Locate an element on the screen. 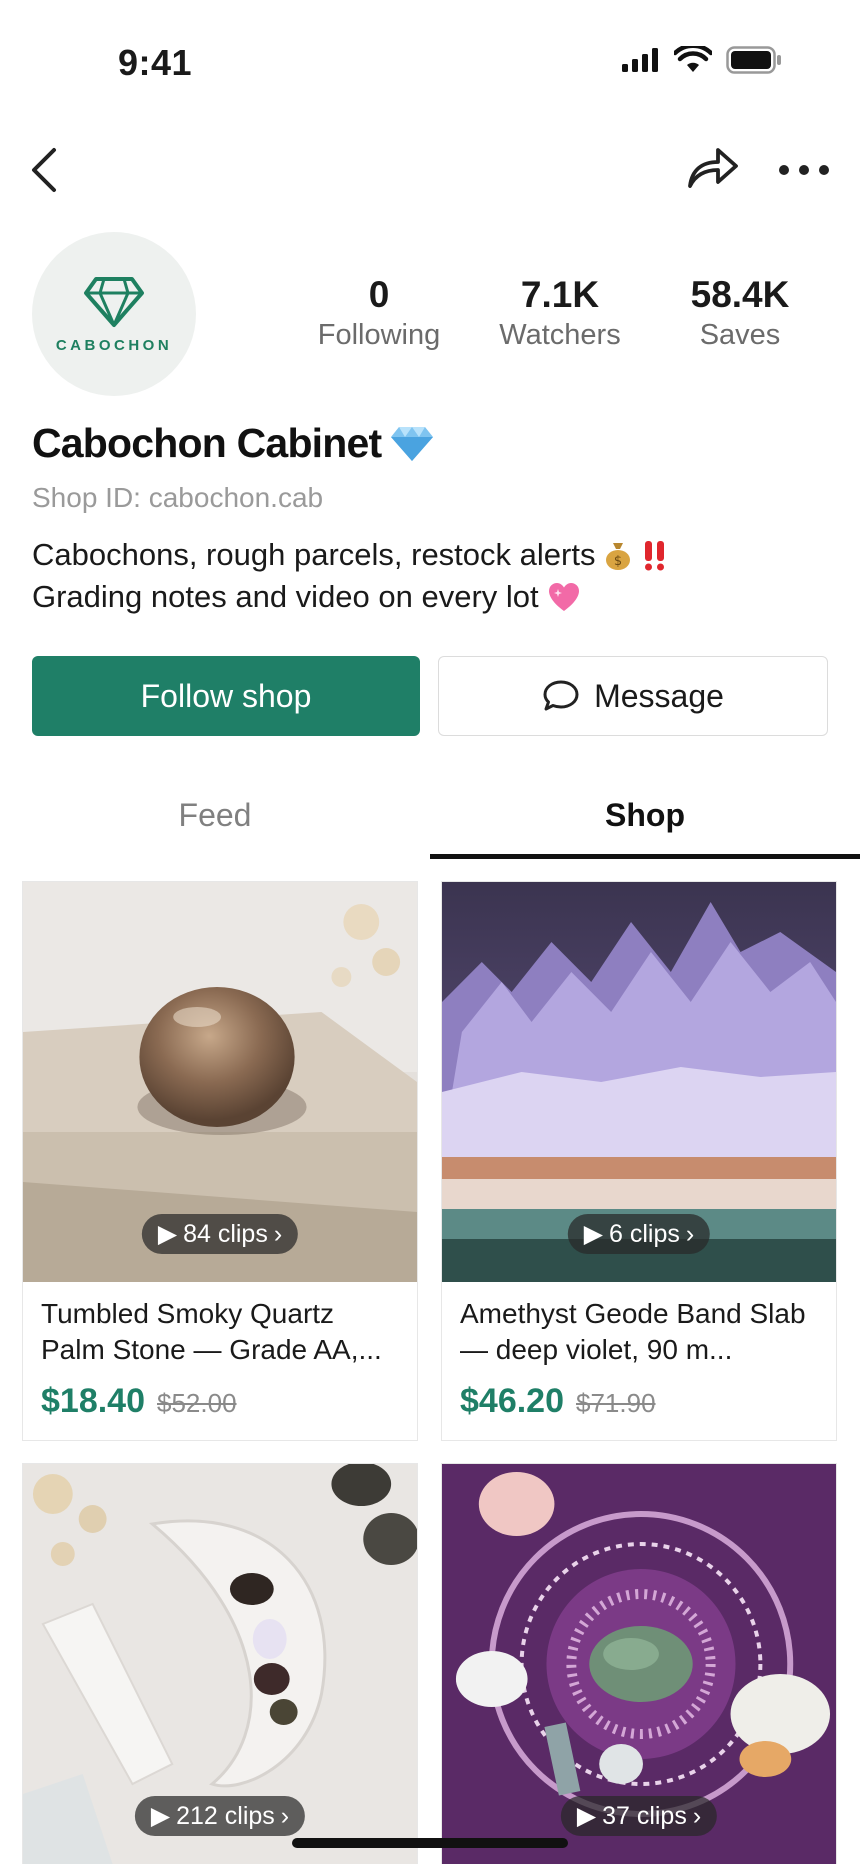 The image size is (860, 1864). shop-name-row: Cabochon Cabinet is located at coordinates (233, 443).